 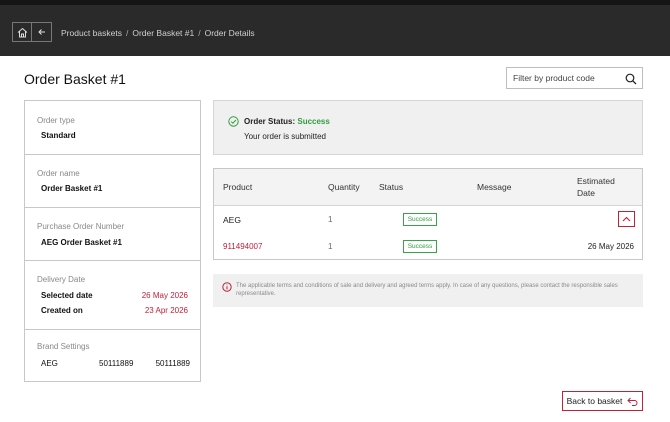 I want to click on group-quantity: 1, so click(x=330, y=219).